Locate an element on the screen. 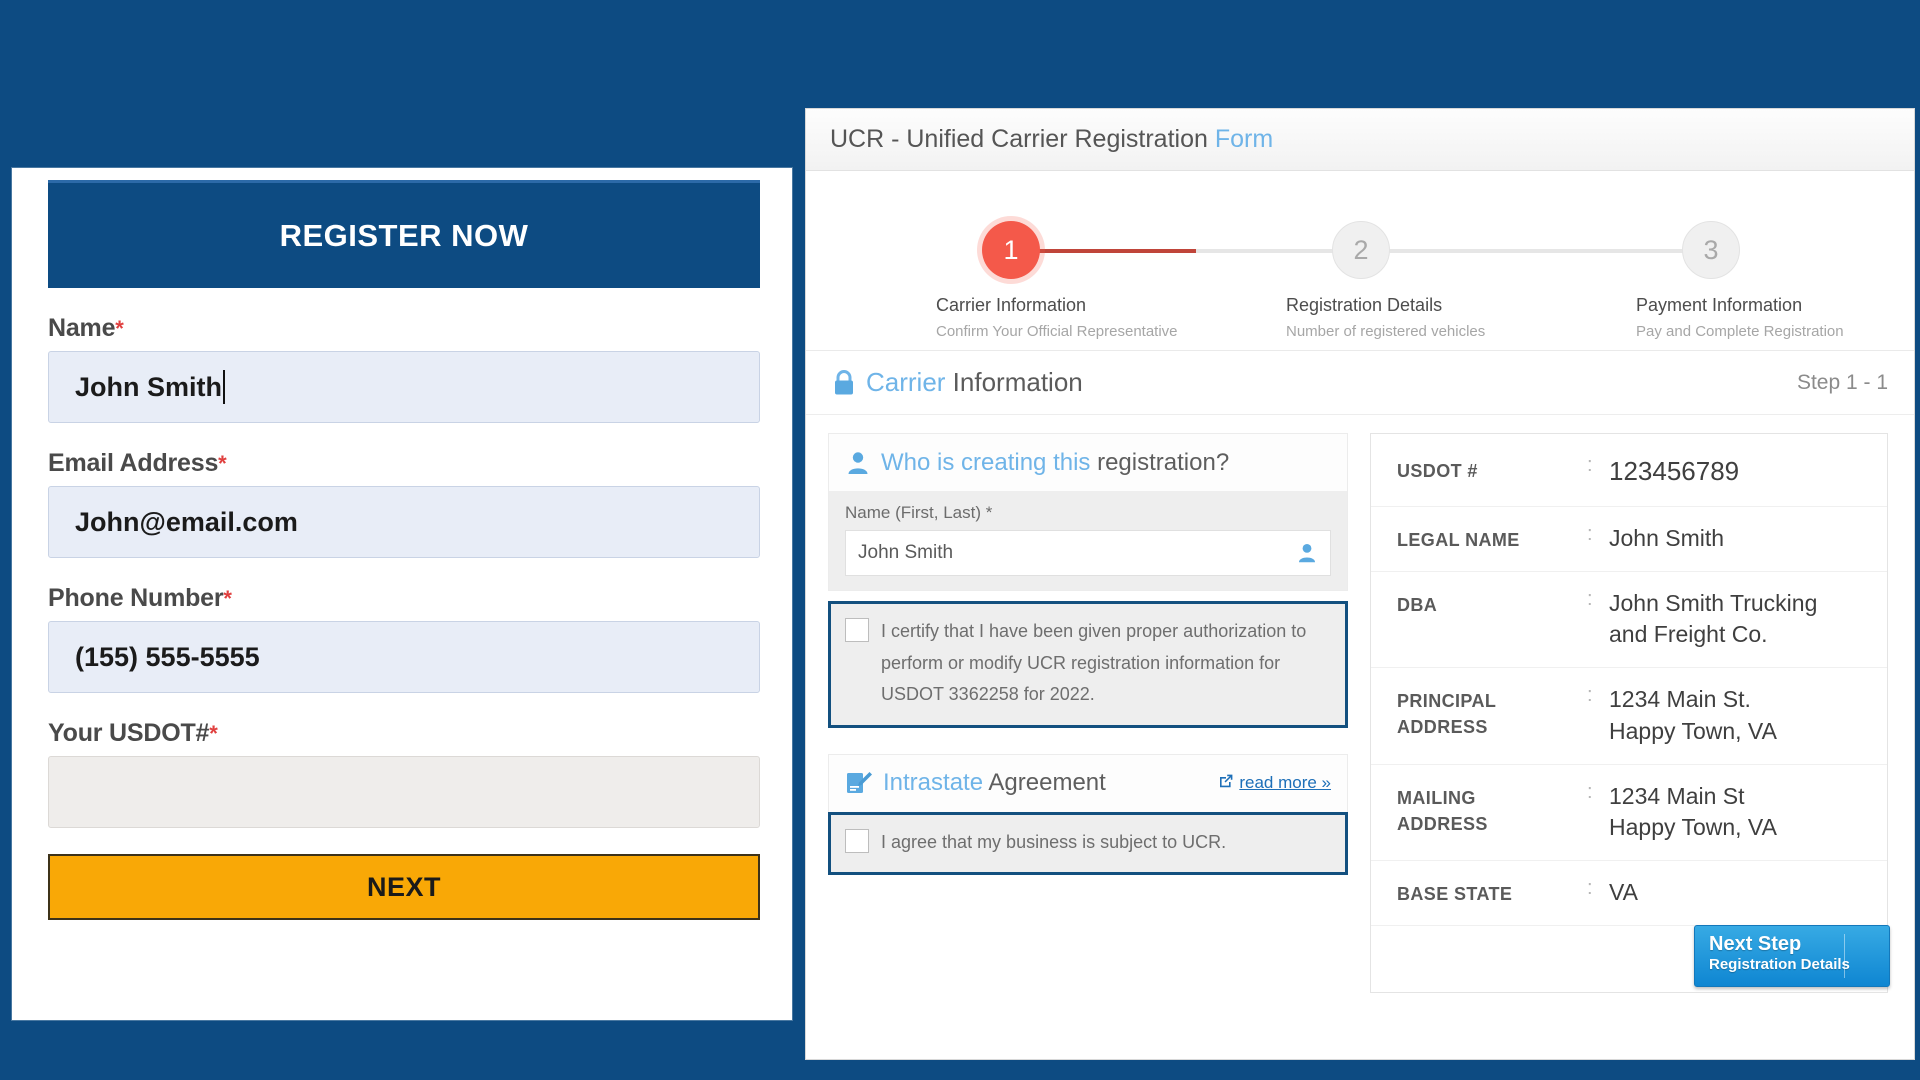 The width and height of the screenshot is (1920, 1080). next-button: NEXT is located at coordinates (404, 887).